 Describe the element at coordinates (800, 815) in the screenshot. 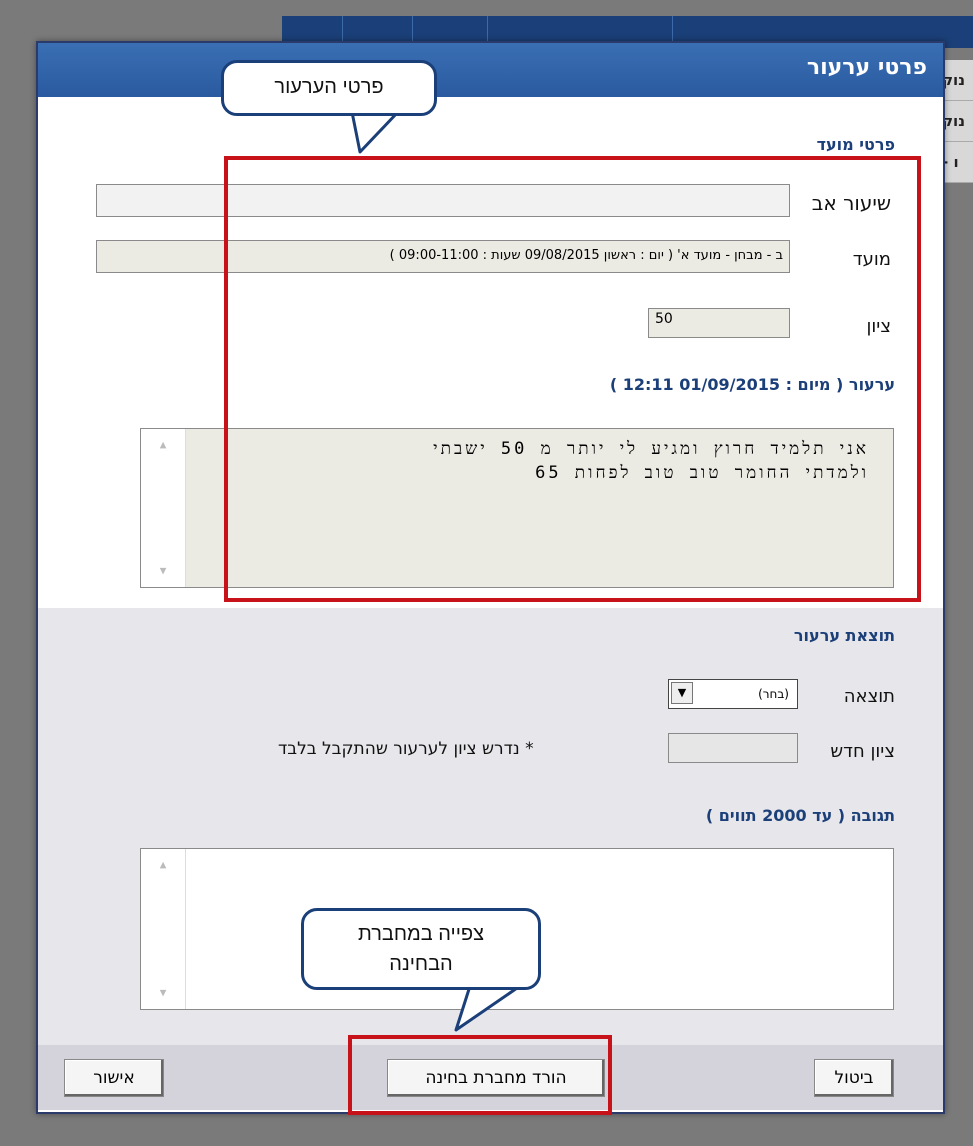

I see `response-title: תגובה ( עד 2000 תווים )` at that location.